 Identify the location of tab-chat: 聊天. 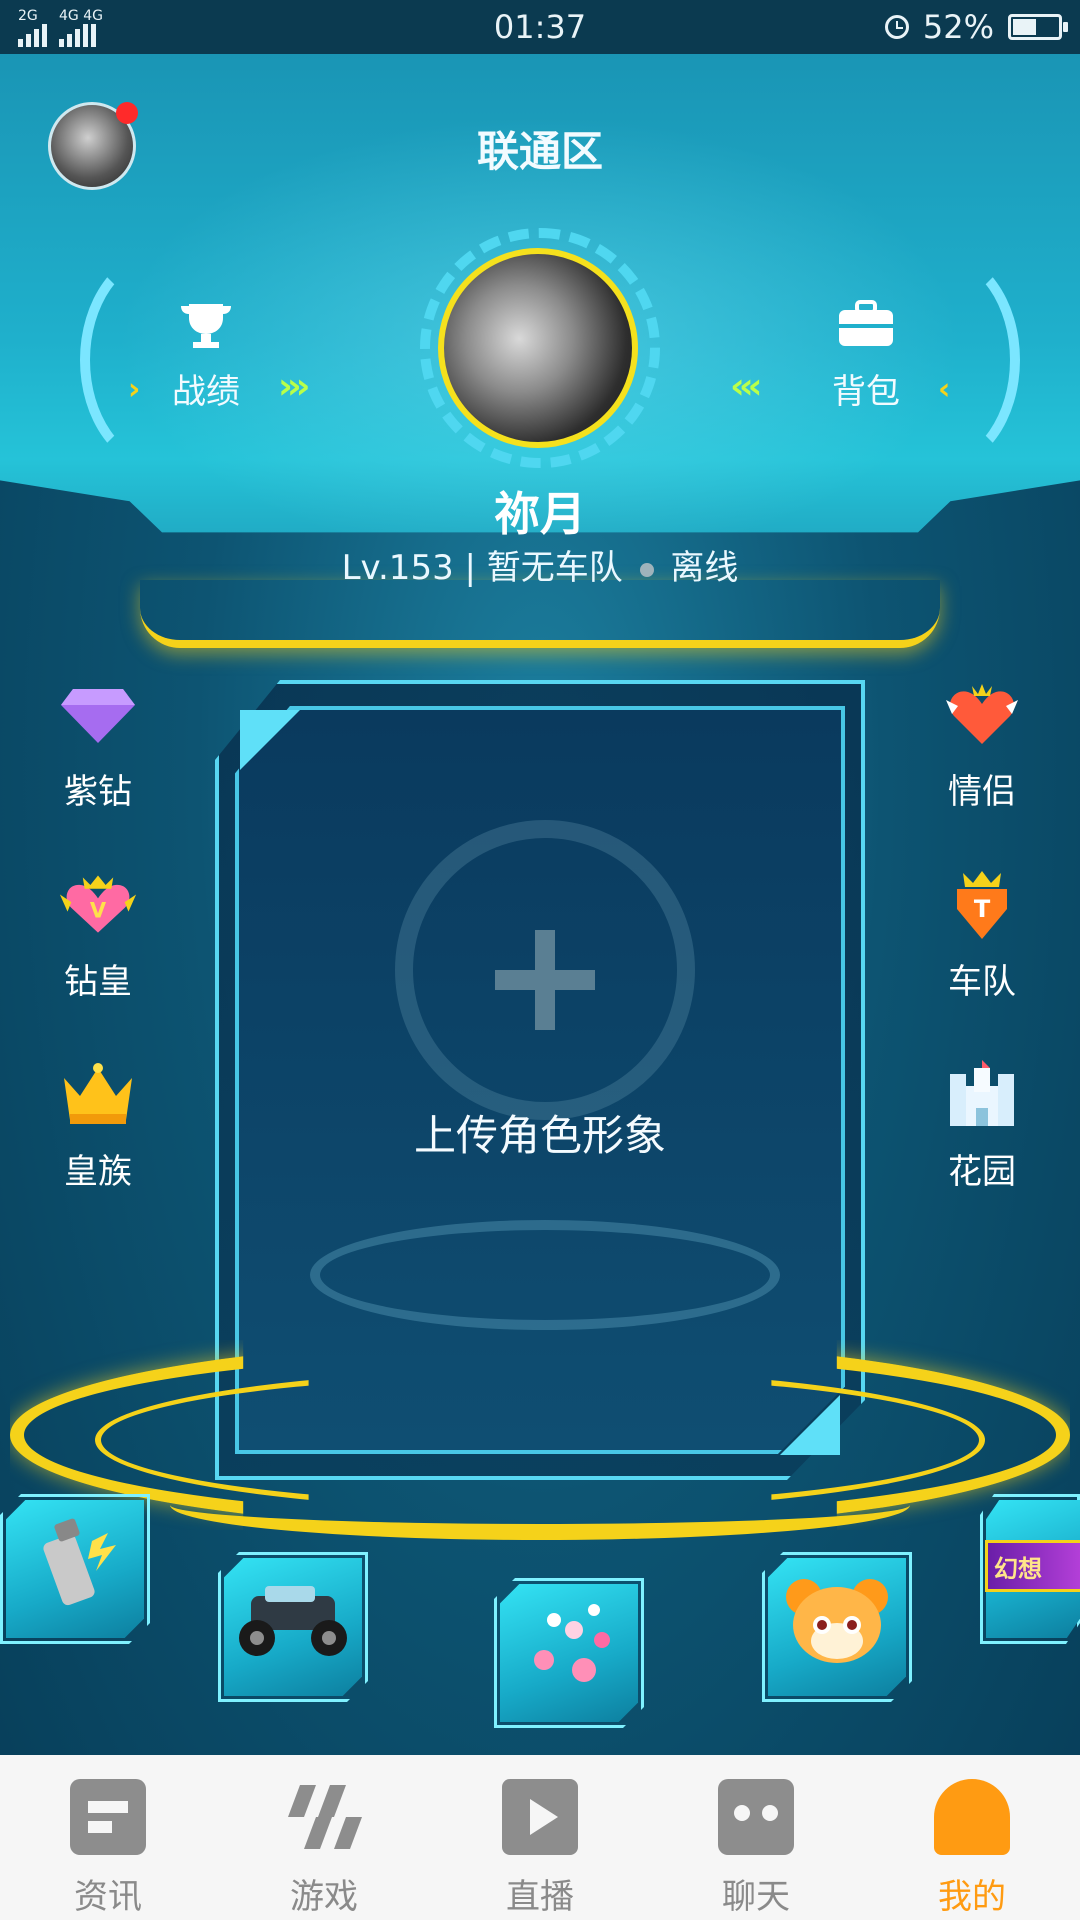
(756, 1836).